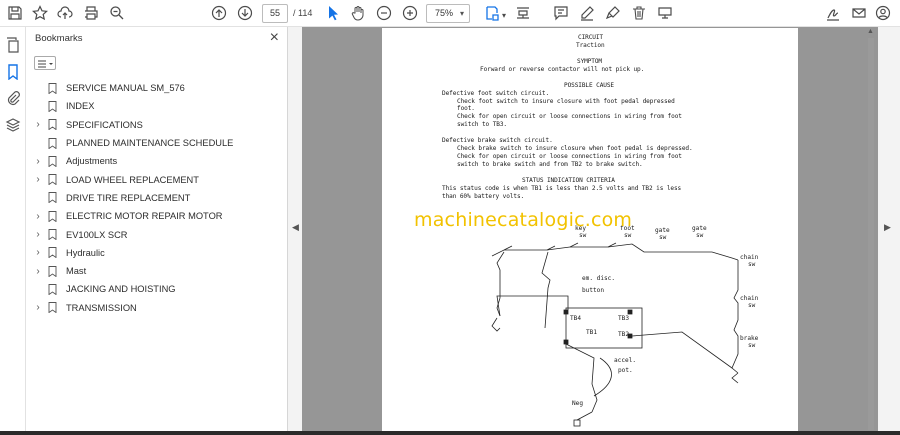  I want to click on page-number-input: 55, so click(275, 13).